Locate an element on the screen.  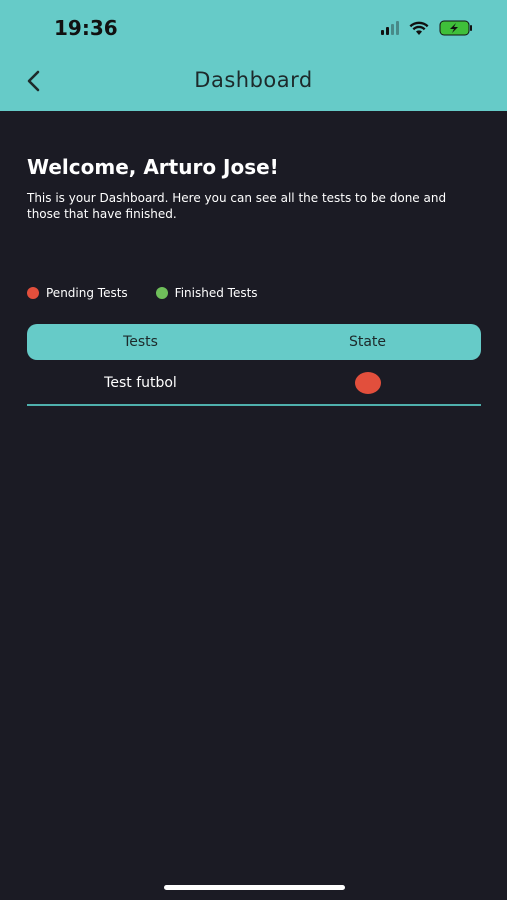
table-header: Tests State is located at coordinates (254, 342).